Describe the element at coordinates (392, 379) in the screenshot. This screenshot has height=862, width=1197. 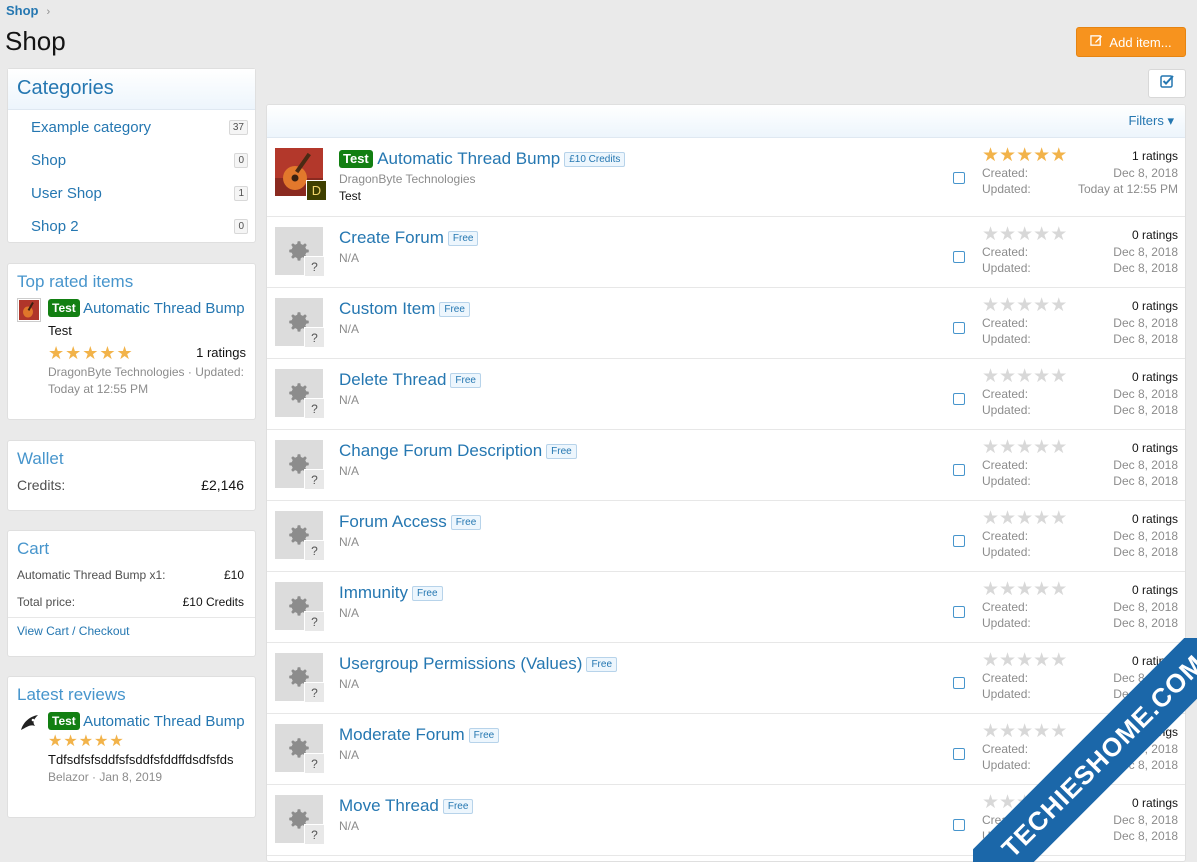
I see `item-title-link: Delete Thread` at that location.